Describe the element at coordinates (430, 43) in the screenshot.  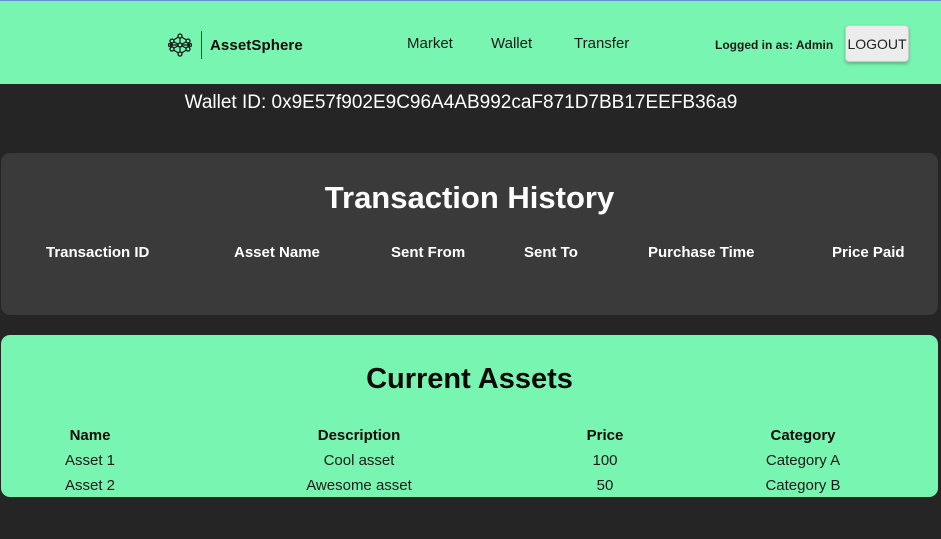
I see `nav-market-link: Market` at that location.